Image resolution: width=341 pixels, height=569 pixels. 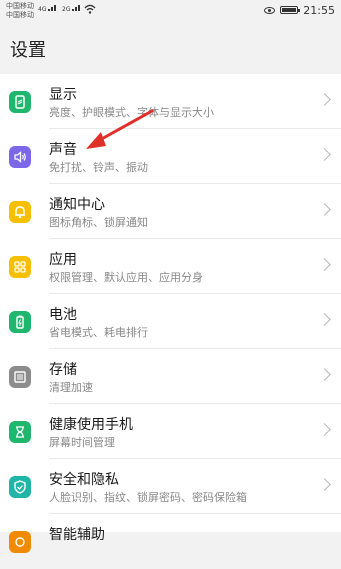 What do you see at coordinates (20, 377) in the screenshot?
I see `storage-icon` at bounding box center [20, 377].